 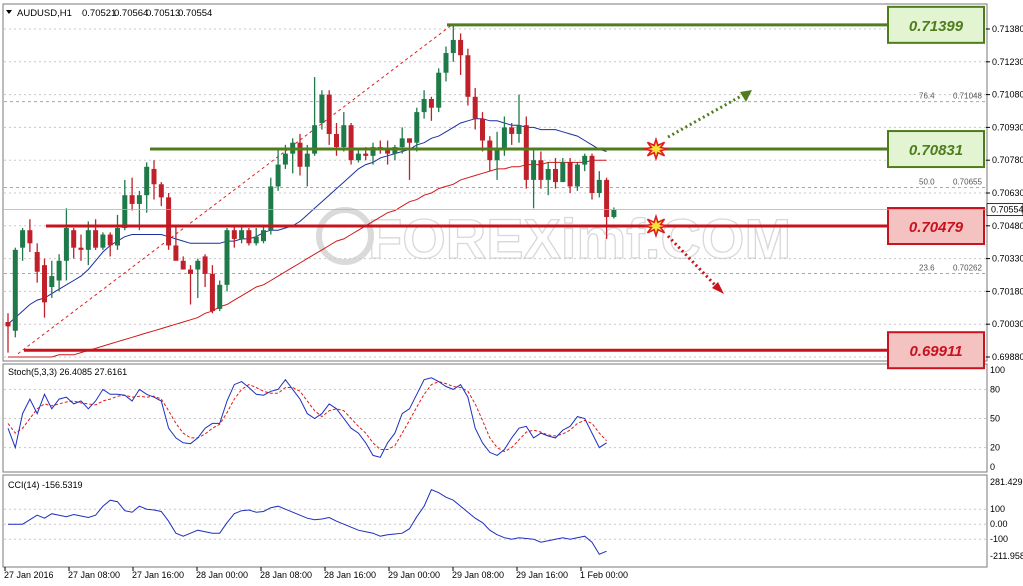 What do you see at coordinates (604, 575) in the screenshot?
I see `time-tick-label: 1 Feb 00:00` at bounding box center [604, 575].